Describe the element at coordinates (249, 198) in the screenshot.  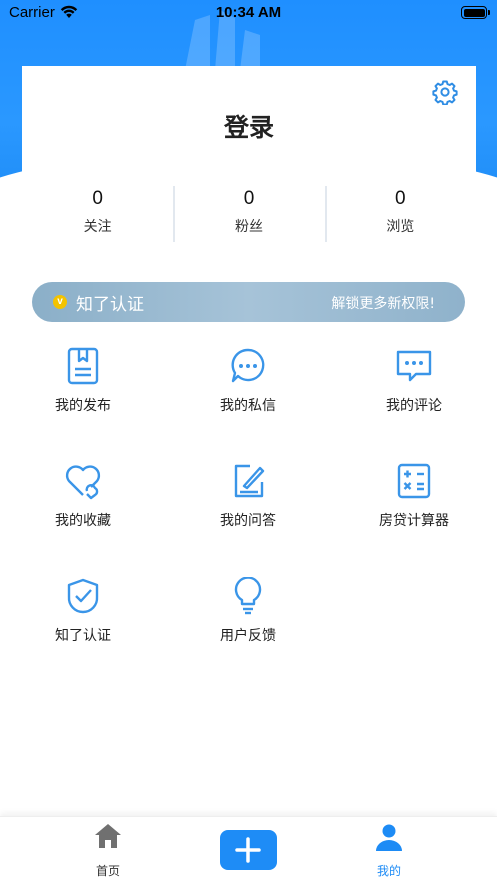
I see `stat-followers-count: 0` at that location.